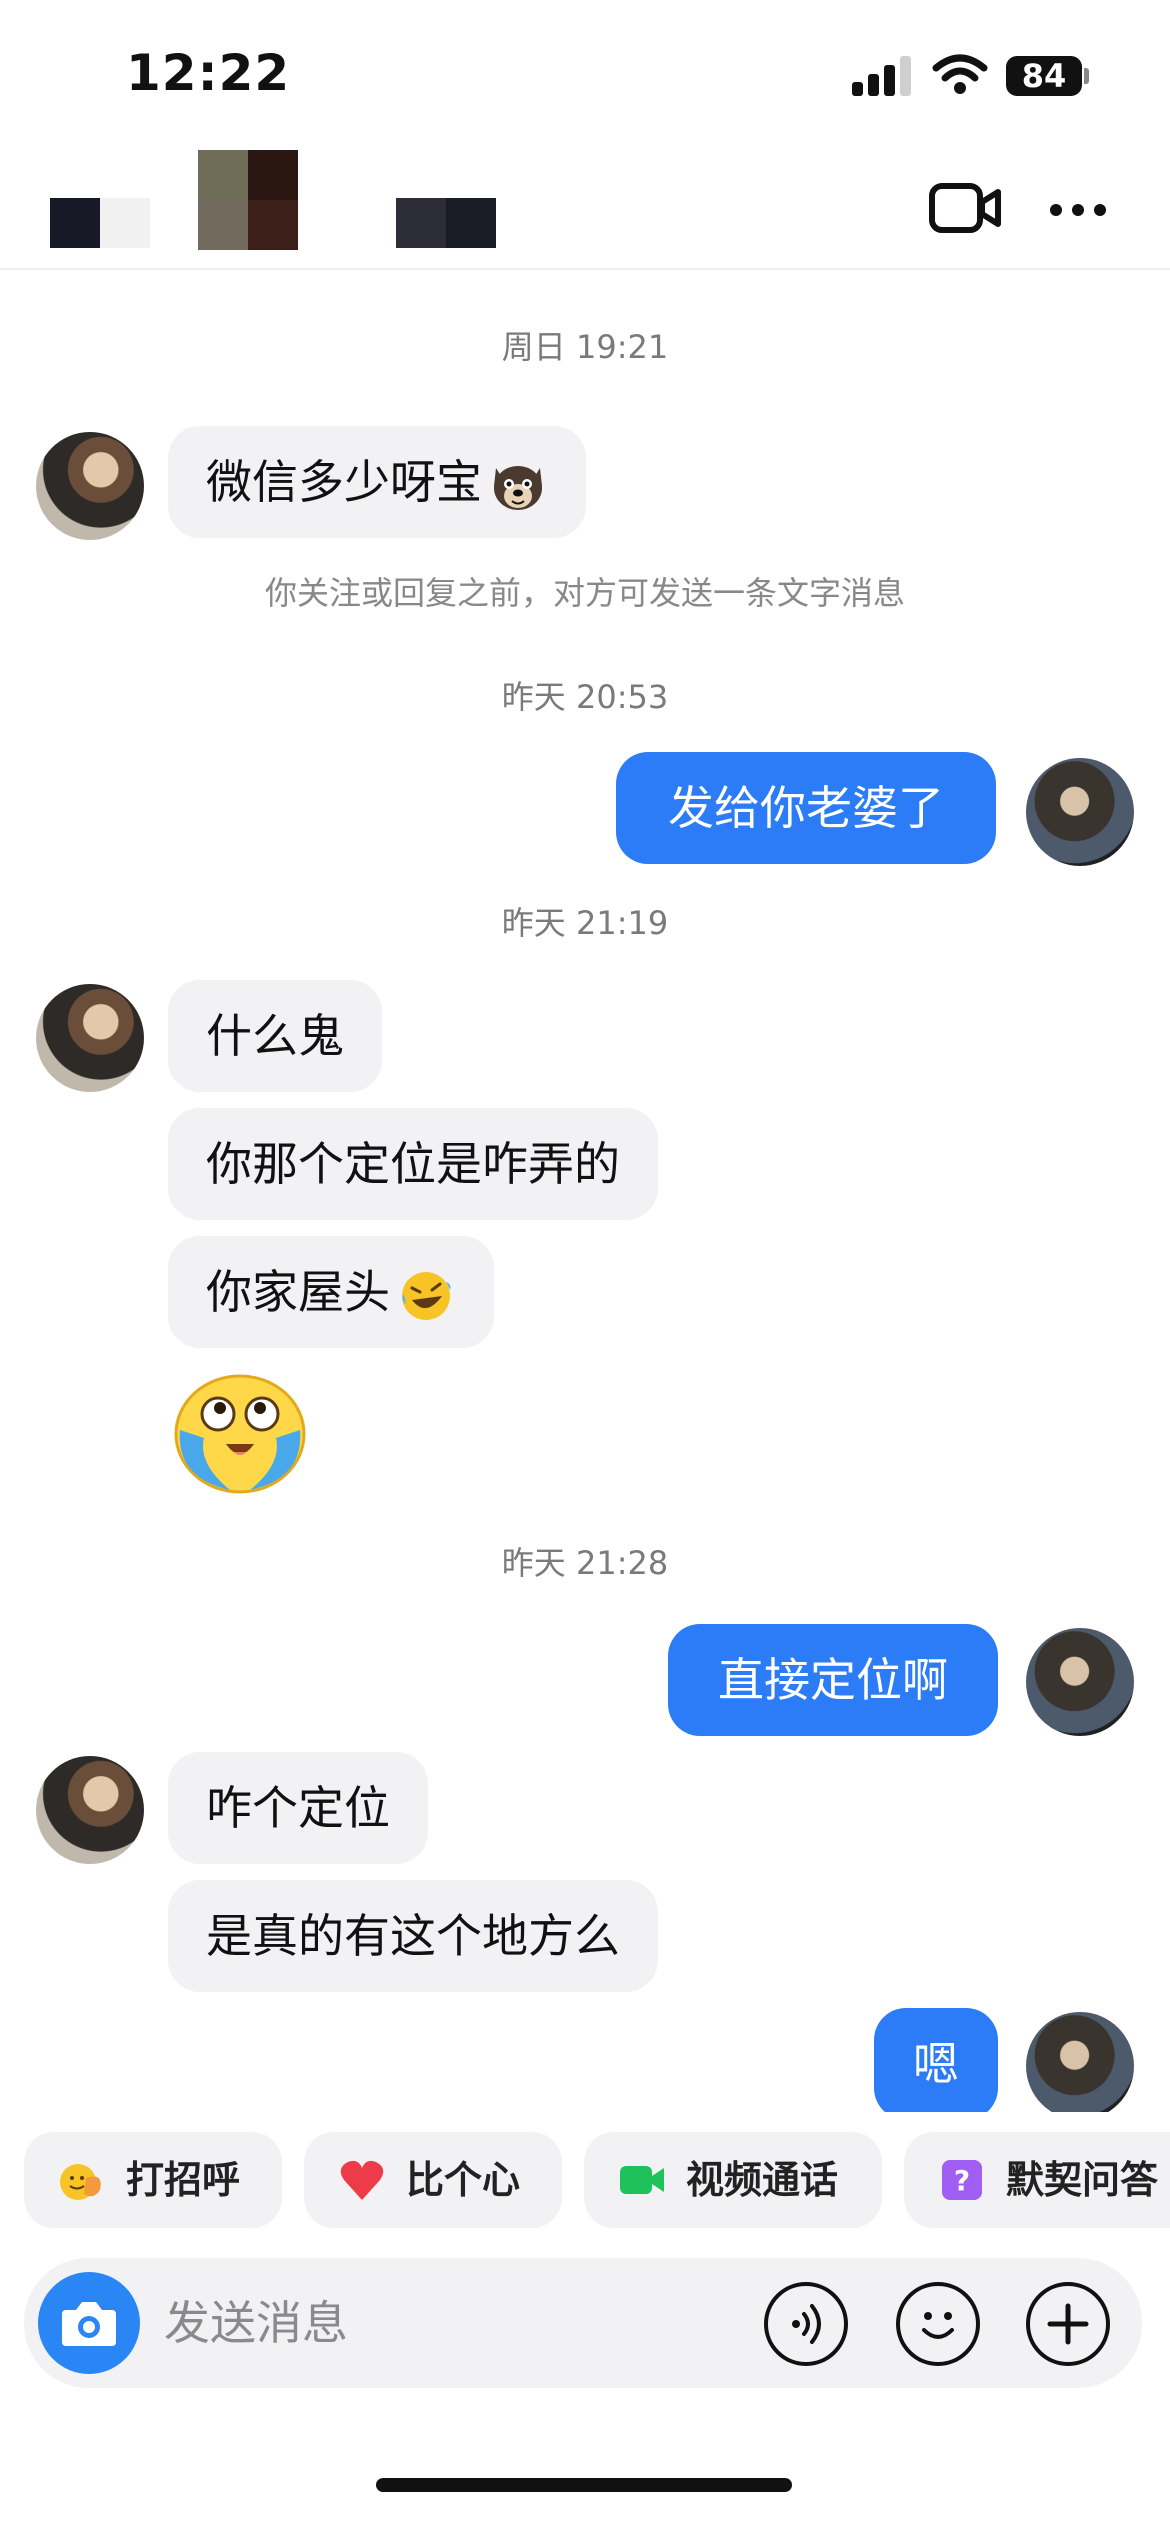 The image size is (1170, 2532). What do you see at coordinates (585, 347) in the screenshot?
I see `timestamp: 周日 19:21` at bounding box center [585, 347].